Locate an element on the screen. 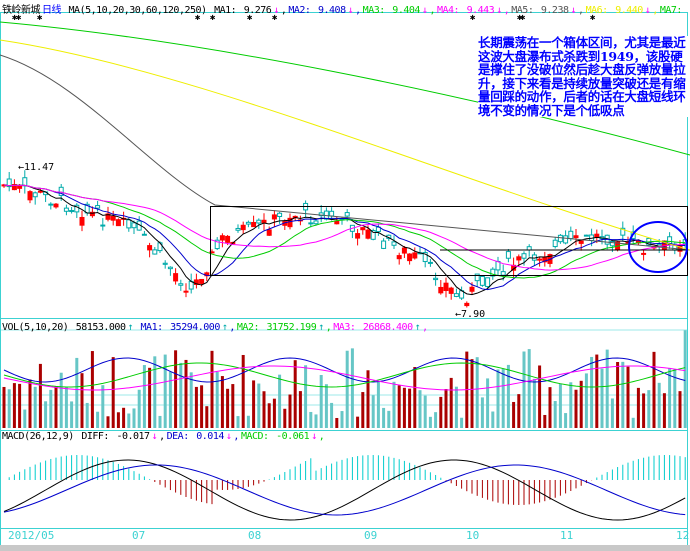  x-axis-label: 12 is located at coordinates (683, 535).